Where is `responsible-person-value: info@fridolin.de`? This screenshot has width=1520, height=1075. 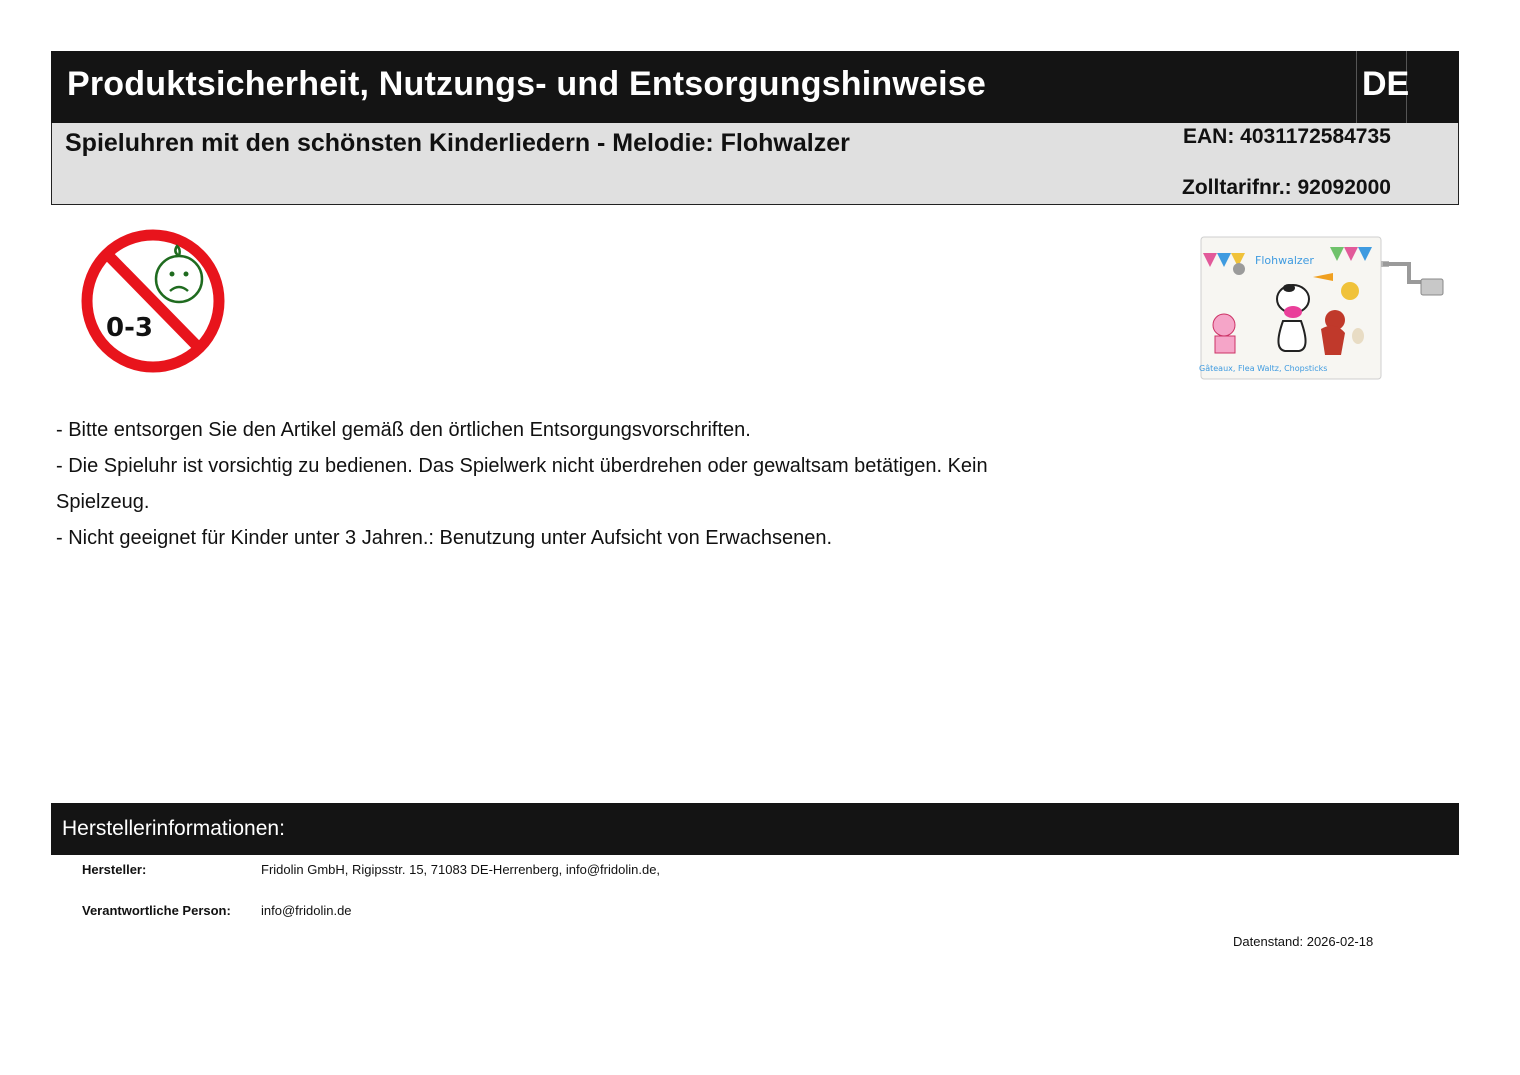
responsible-person-value: info@fridolin.de is located at coordinates (306, 910).